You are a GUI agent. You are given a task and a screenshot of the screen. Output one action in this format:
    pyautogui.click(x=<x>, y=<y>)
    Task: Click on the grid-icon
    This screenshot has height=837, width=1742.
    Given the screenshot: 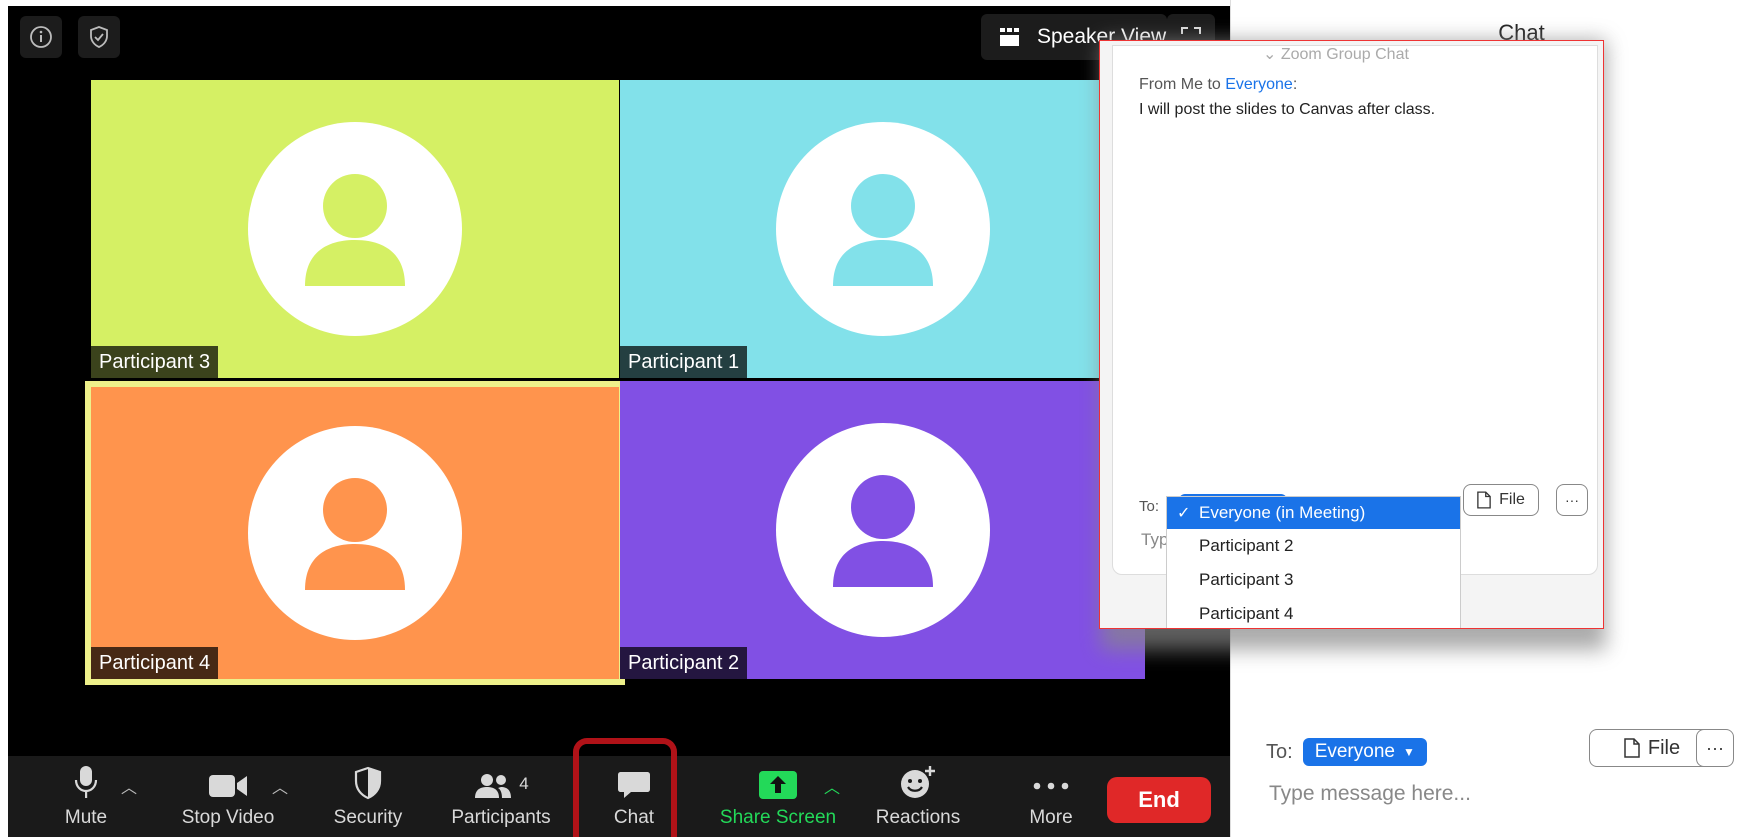 What is the action you would take?
    pyautogui.click(x=1009, y=37)
    